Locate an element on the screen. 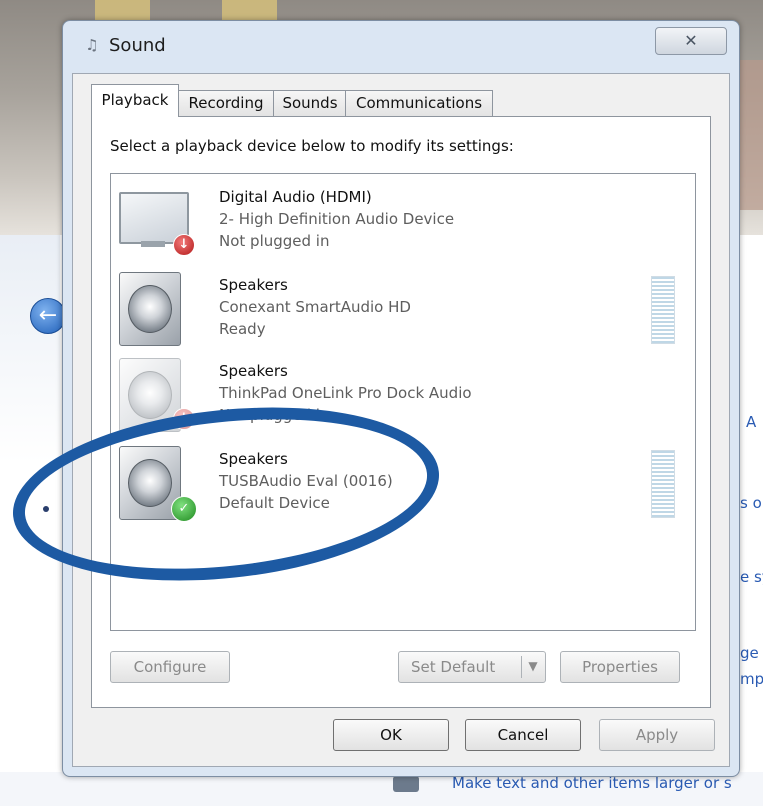 Image resolution: width=763 pixels, height=806 pixels. close-button: ✕ is located at coordinates (691, 41).